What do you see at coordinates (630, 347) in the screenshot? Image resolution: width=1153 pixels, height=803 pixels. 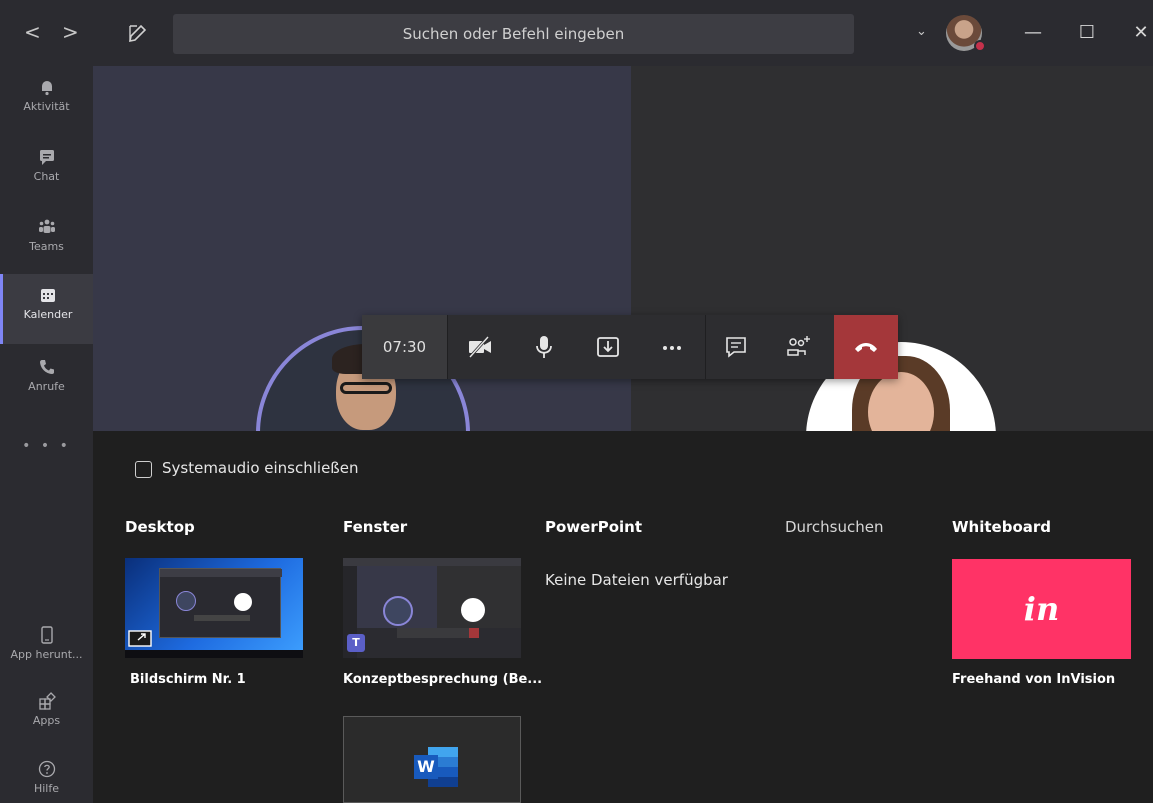 I see `call-controls: 07:30` at bounding box center [630, 347].